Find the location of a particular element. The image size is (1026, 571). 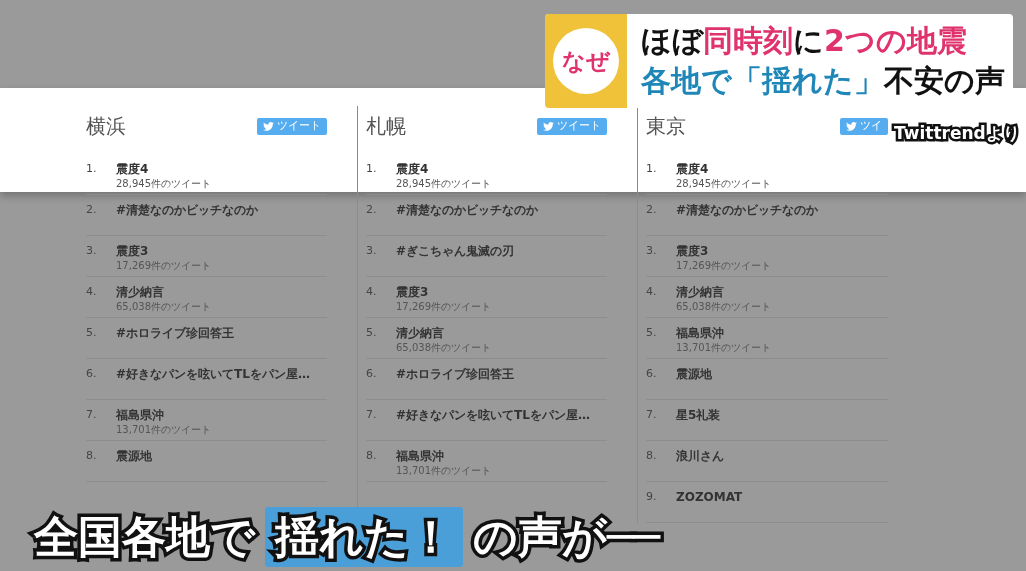

trend-link: 星5礼装 is located at coordinates (698, 415).